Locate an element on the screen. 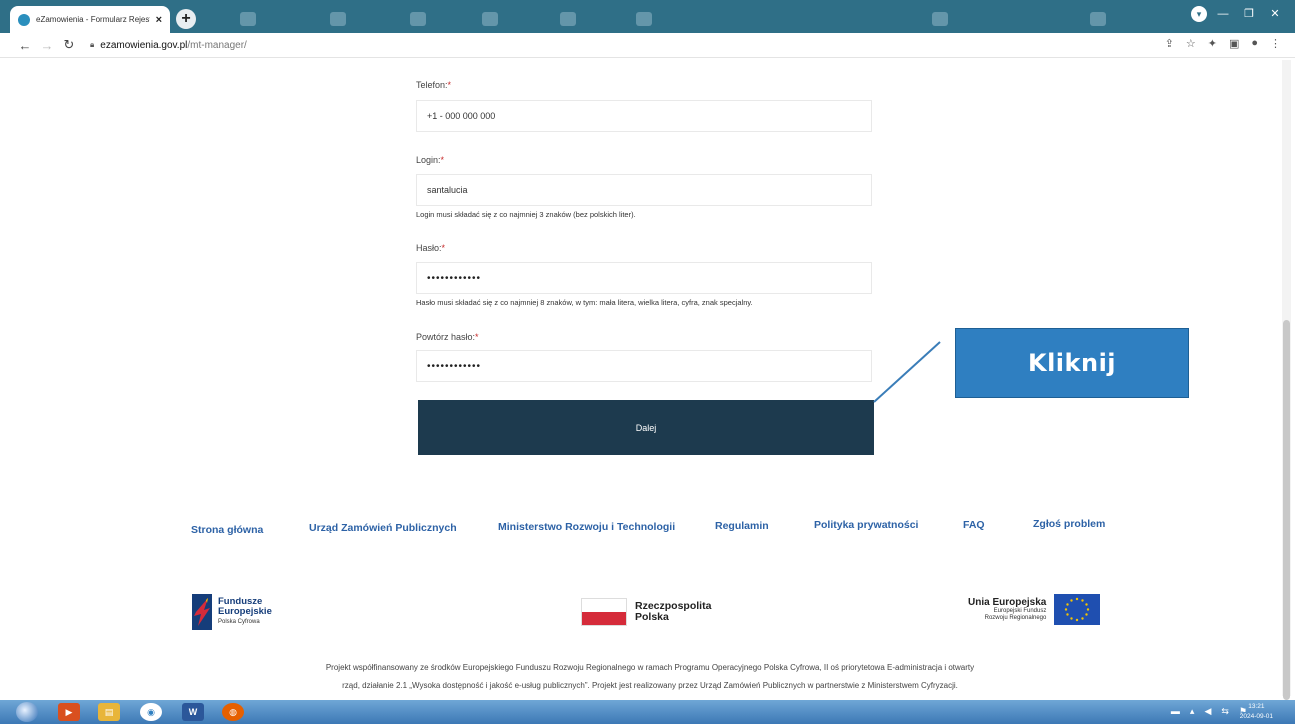  url-host: ezamowienia.gov.pl is located at coordinates (144, 45).